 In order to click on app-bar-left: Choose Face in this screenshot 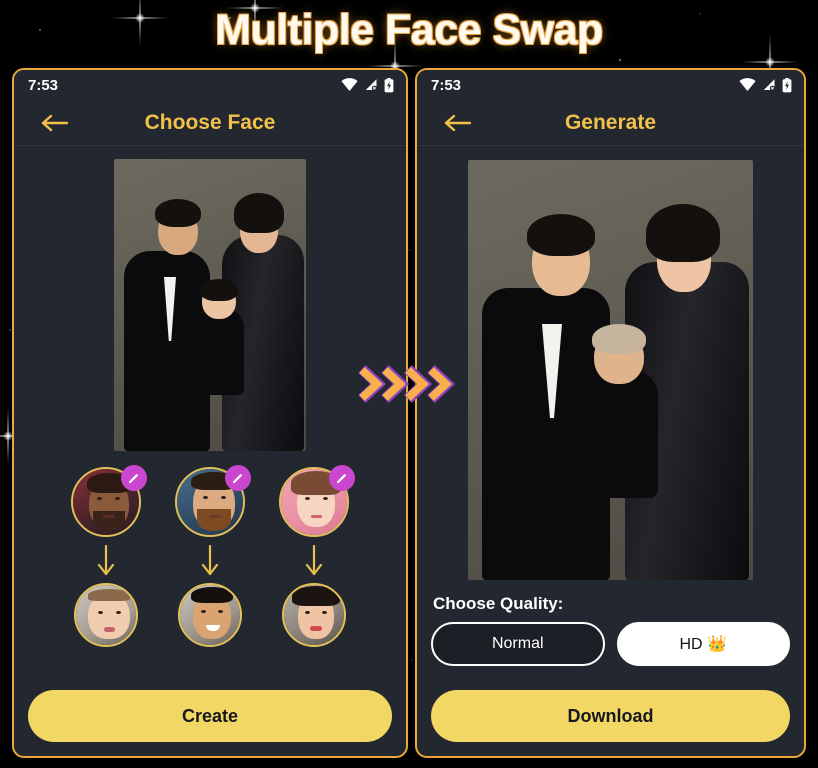, I will do `click(210, 123)`.